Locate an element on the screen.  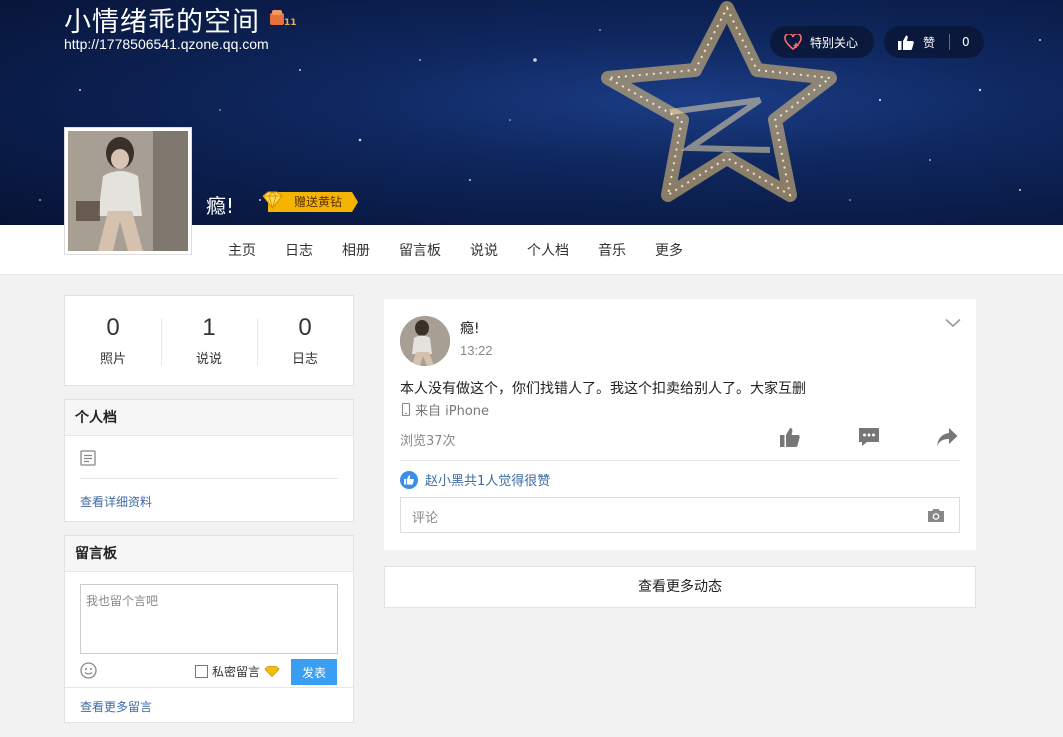
stat-moments-label: 说说 is located at coordinates (208, 359).